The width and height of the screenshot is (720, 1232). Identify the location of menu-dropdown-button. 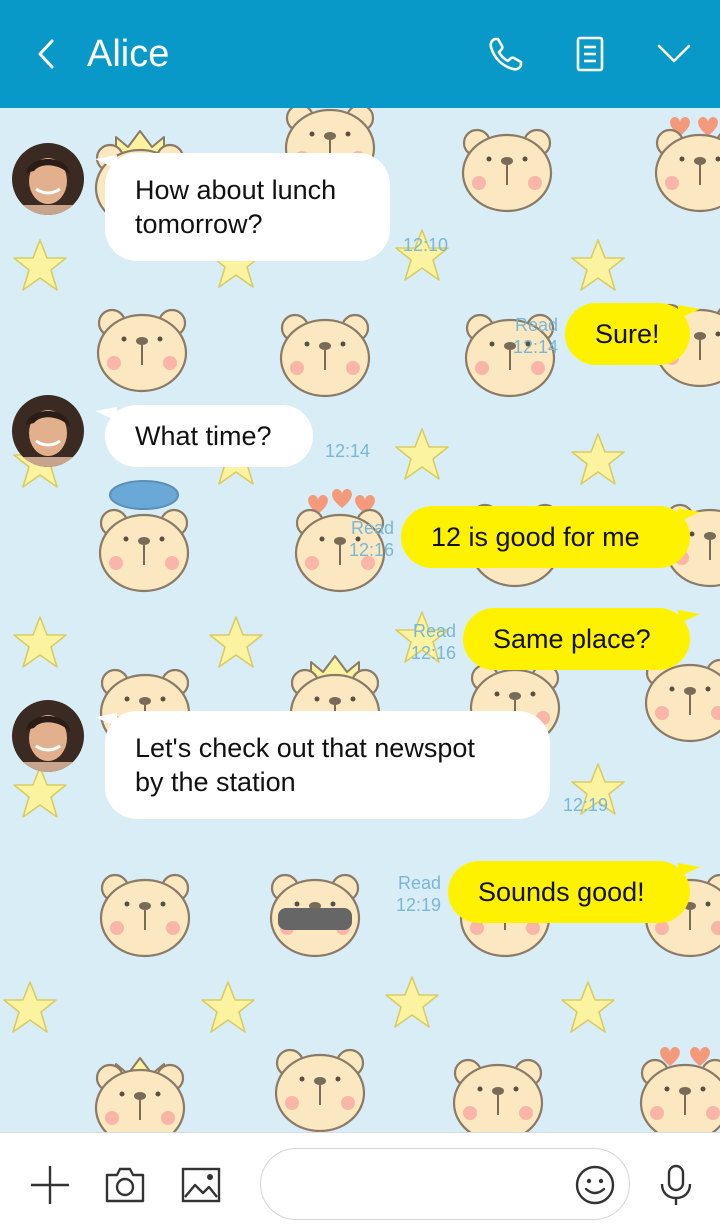
(674, 54).